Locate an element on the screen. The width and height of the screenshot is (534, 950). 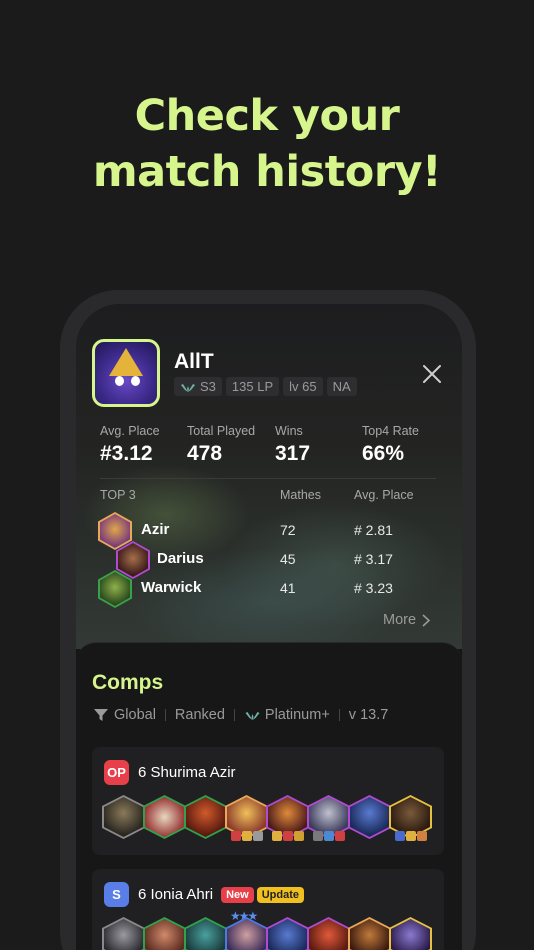
tier-badge: OP is located at coordinates (116, 772).